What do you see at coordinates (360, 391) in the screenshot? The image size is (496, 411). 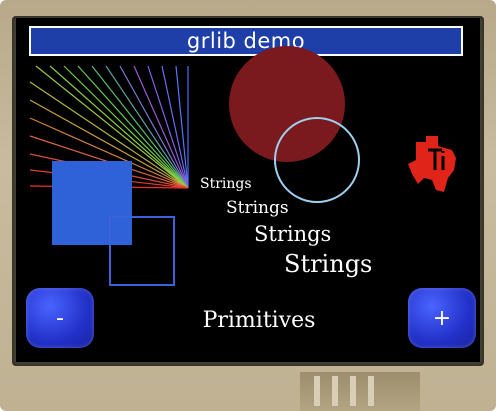 I see `flex-connector` at bounding box center [360, 391].